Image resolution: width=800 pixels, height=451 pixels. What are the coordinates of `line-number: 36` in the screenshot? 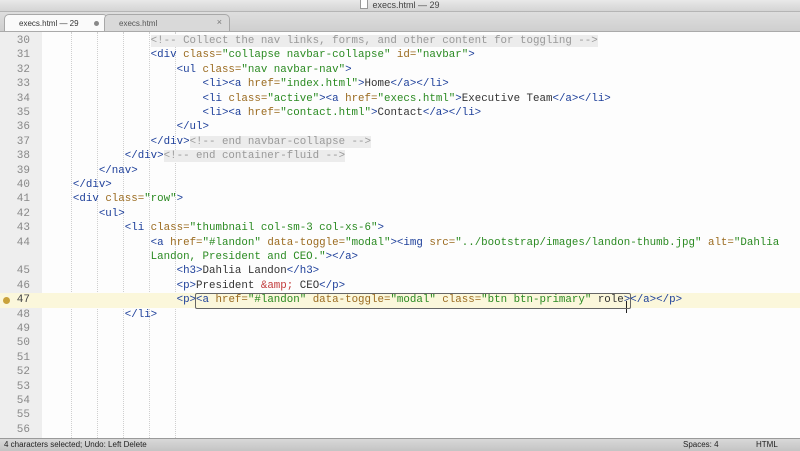 It's located at (23, 127).